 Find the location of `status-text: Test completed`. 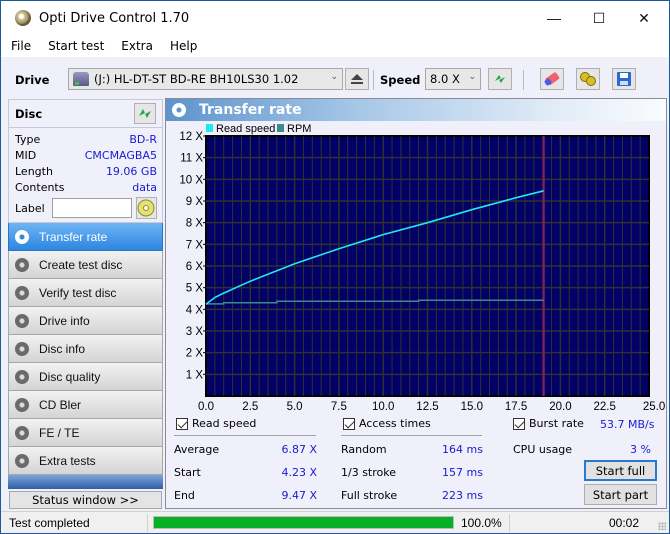

status-text: Test completed is located at coordinates (49, 523).